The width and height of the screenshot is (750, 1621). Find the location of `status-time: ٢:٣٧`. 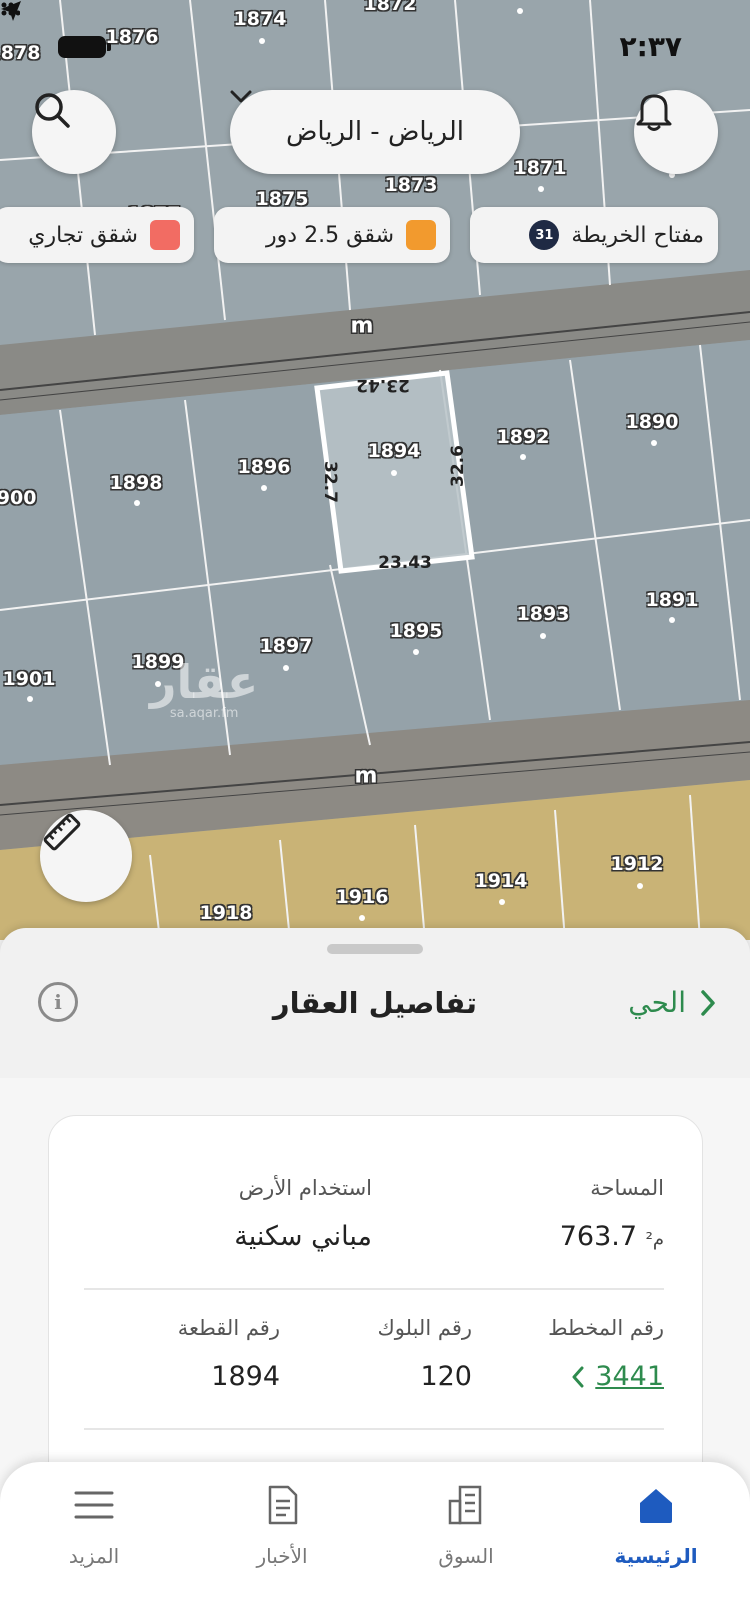

status-time: ٢:٣٧ is located at coordinates (650, 46).